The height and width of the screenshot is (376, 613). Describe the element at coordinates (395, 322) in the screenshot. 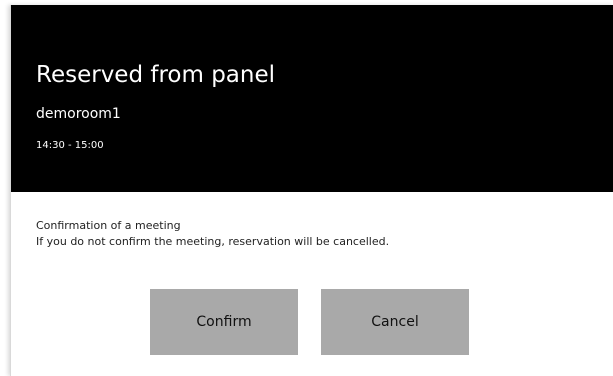

I see `cancel-button: Cancel` at that location.